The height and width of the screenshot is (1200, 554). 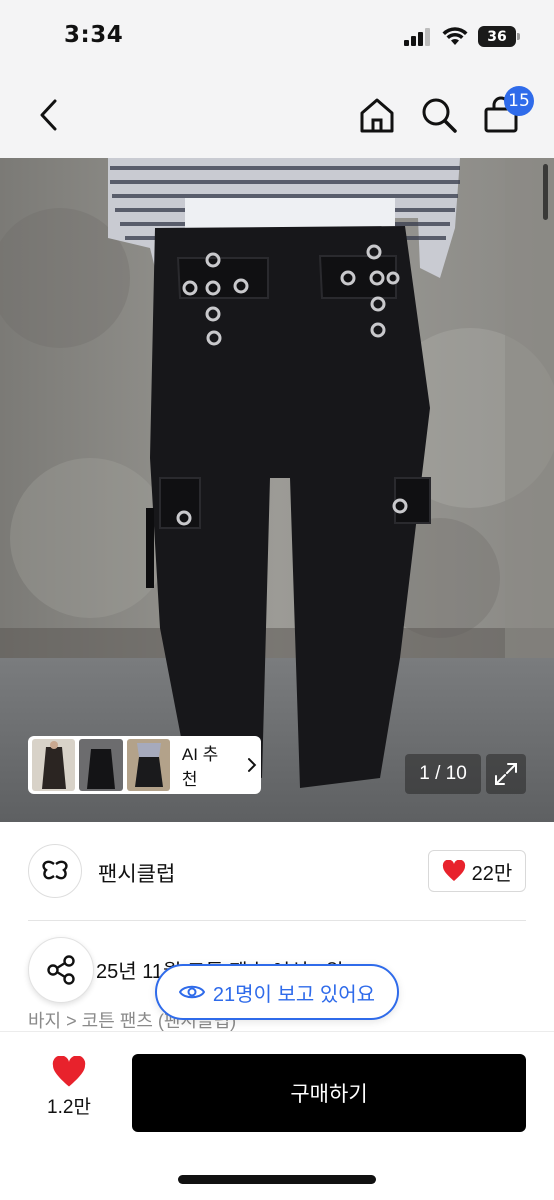 What do you see at coordinates (200, 767) in the screenshot?
I see `ai-recommend-label: AI 추천` at bounding box center [200, 767].